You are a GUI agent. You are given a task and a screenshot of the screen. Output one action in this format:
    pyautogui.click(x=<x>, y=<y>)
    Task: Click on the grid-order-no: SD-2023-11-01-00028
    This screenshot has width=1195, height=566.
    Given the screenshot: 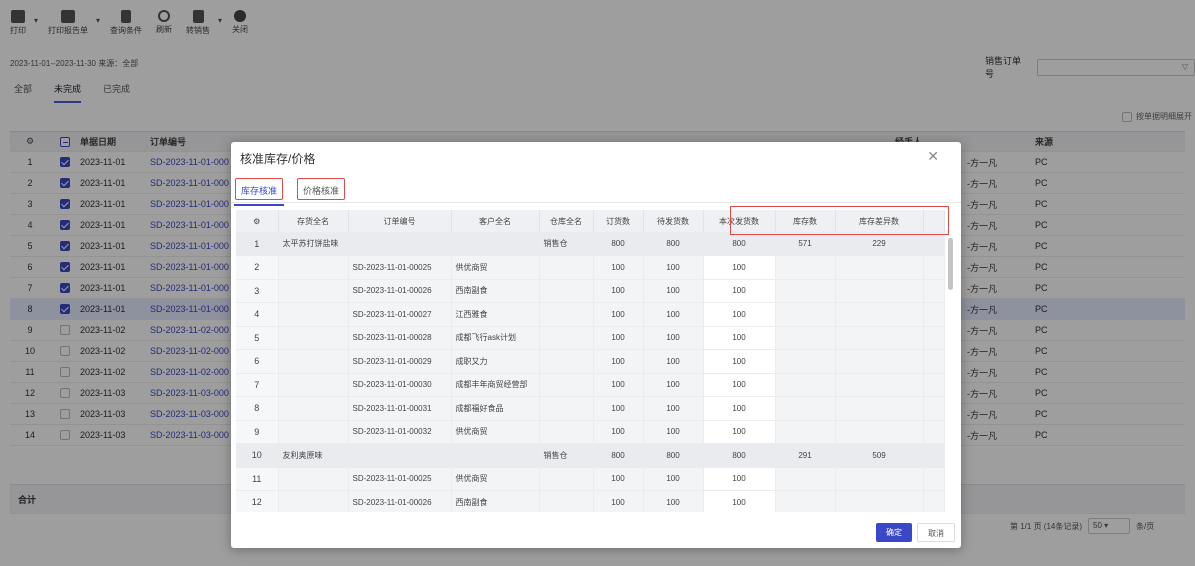 What is the action you would take?
    pyautogui.click(x=400, y=338)
    